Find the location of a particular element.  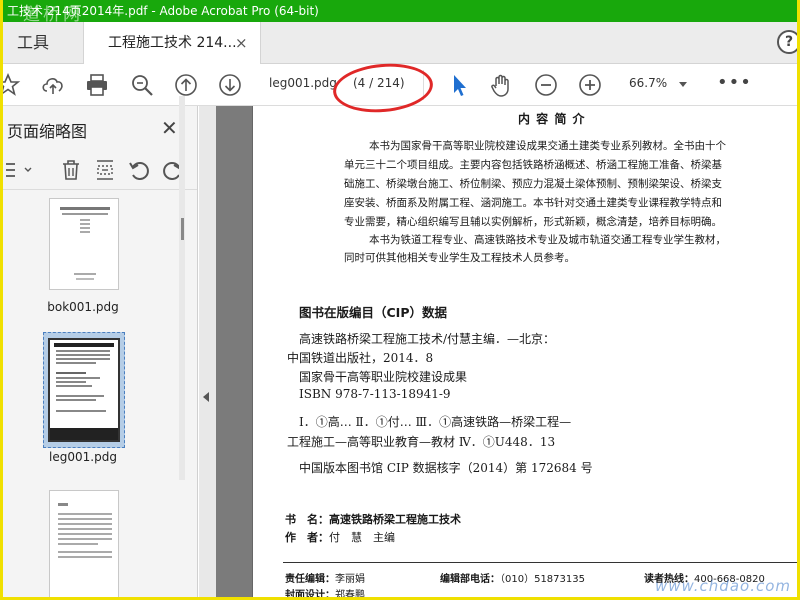

cip-line: Ⅰ．①高… Ⅱ．①付… Ⅲ．①高速铁路—桥梁工程— is located at coordinates (435, 422).